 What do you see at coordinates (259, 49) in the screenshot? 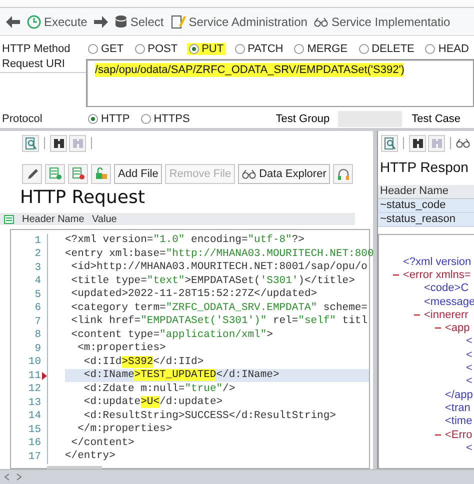
I see `radio-button: PATCH` at bounding box center [259, 49].